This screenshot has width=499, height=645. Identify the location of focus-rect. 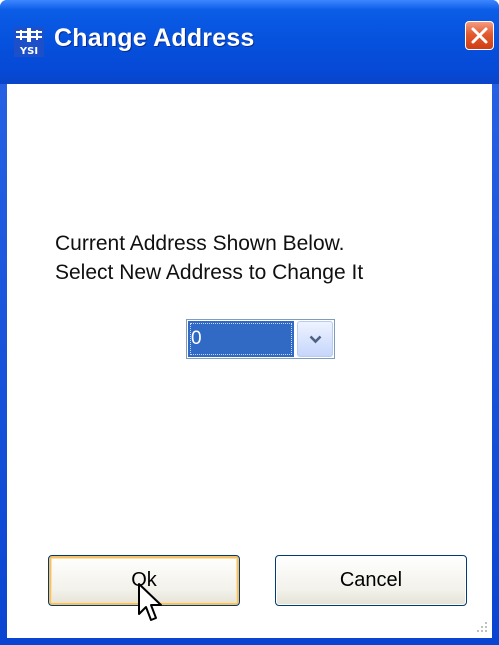
(241, 339).